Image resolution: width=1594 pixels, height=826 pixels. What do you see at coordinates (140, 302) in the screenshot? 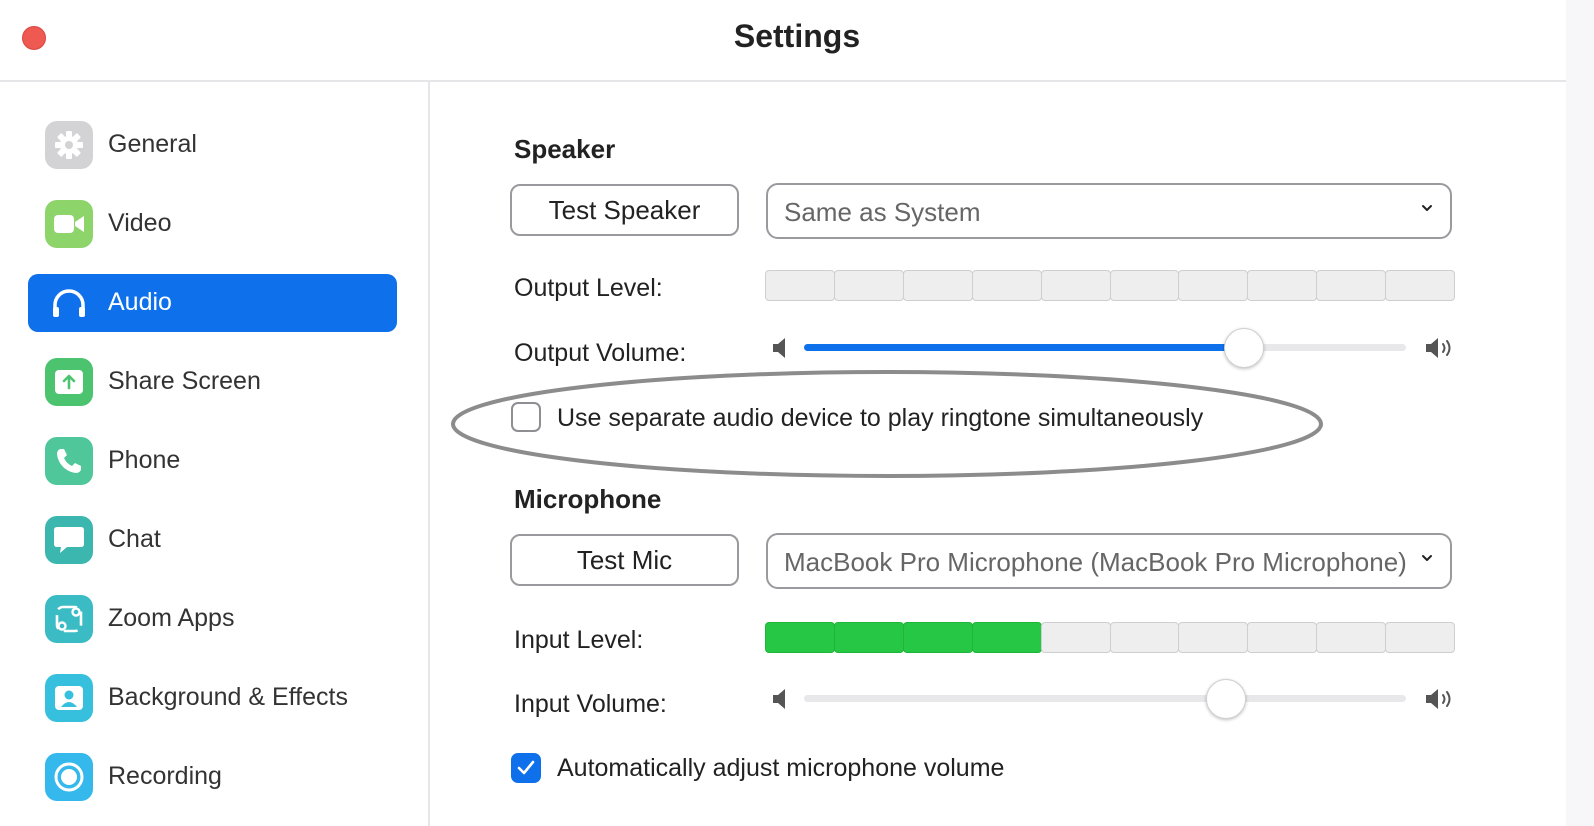
I see `sidebar-item-label: Audio` at bounding box center [140, 302].